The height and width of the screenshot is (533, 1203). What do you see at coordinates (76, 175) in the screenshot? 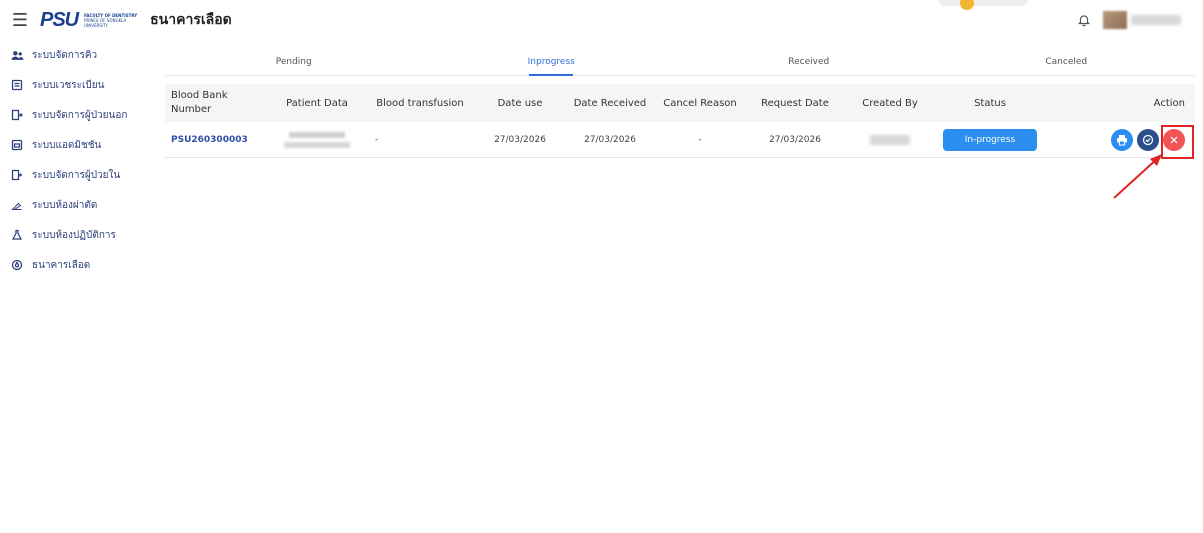
I see `sidebar-item-label: ระบบจัดการผู้ป่วยใน` at bounding box center [76, 175].